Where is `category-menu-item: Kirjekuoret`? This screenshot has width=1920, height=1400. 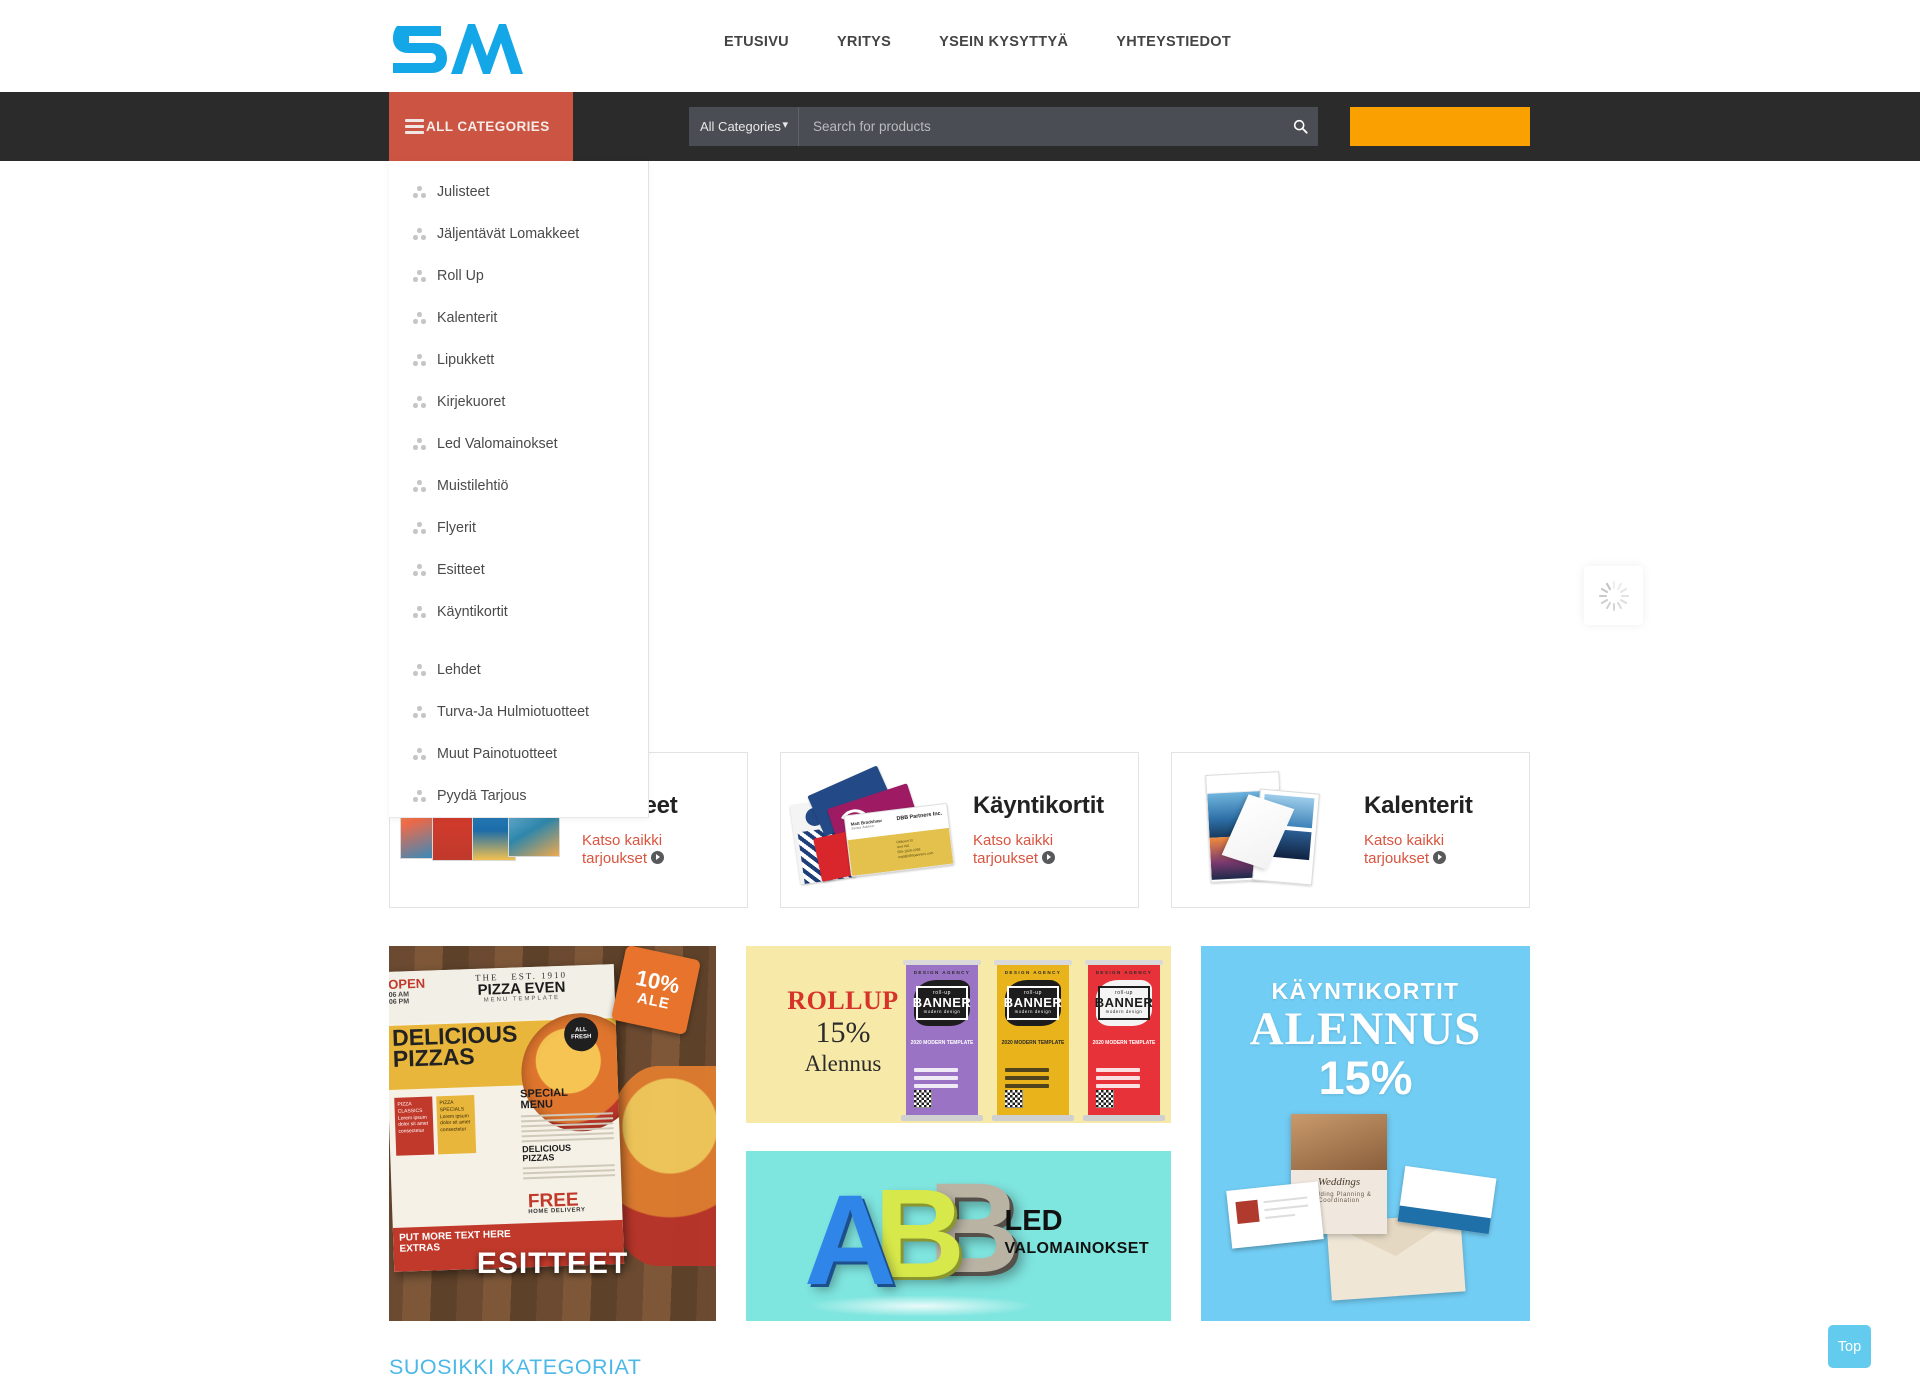
category-menu-item: Kirjekuoret is located at coordinates (518, 402).